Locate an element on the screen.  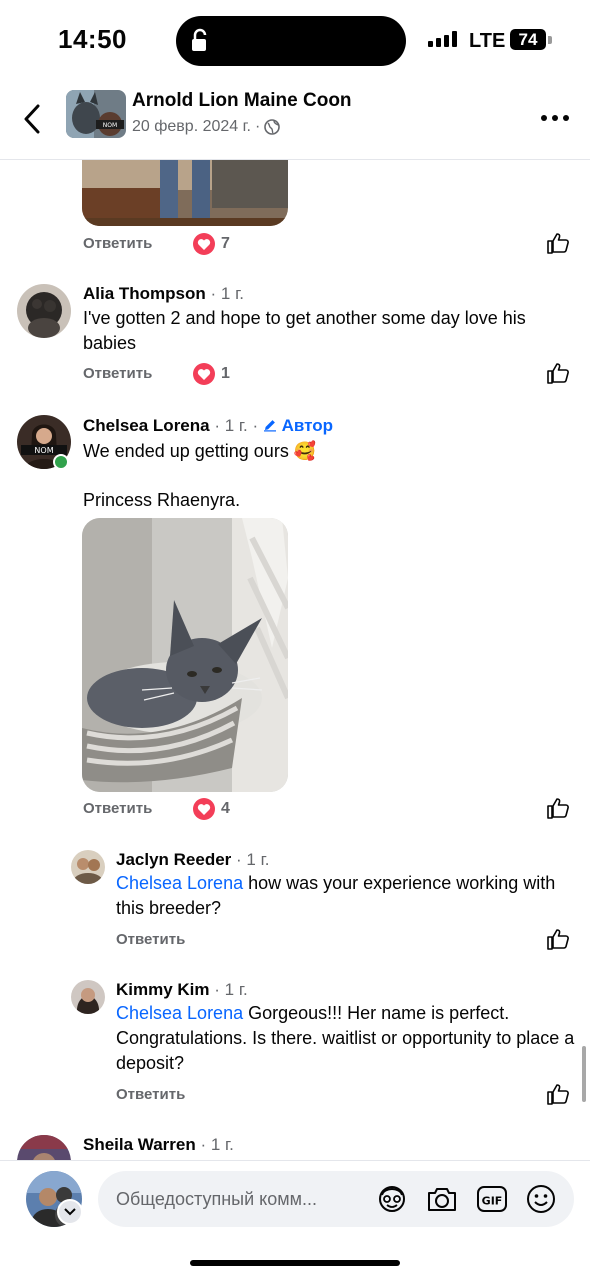
reaction-summary: 7 is located at coordinates (211, 244).